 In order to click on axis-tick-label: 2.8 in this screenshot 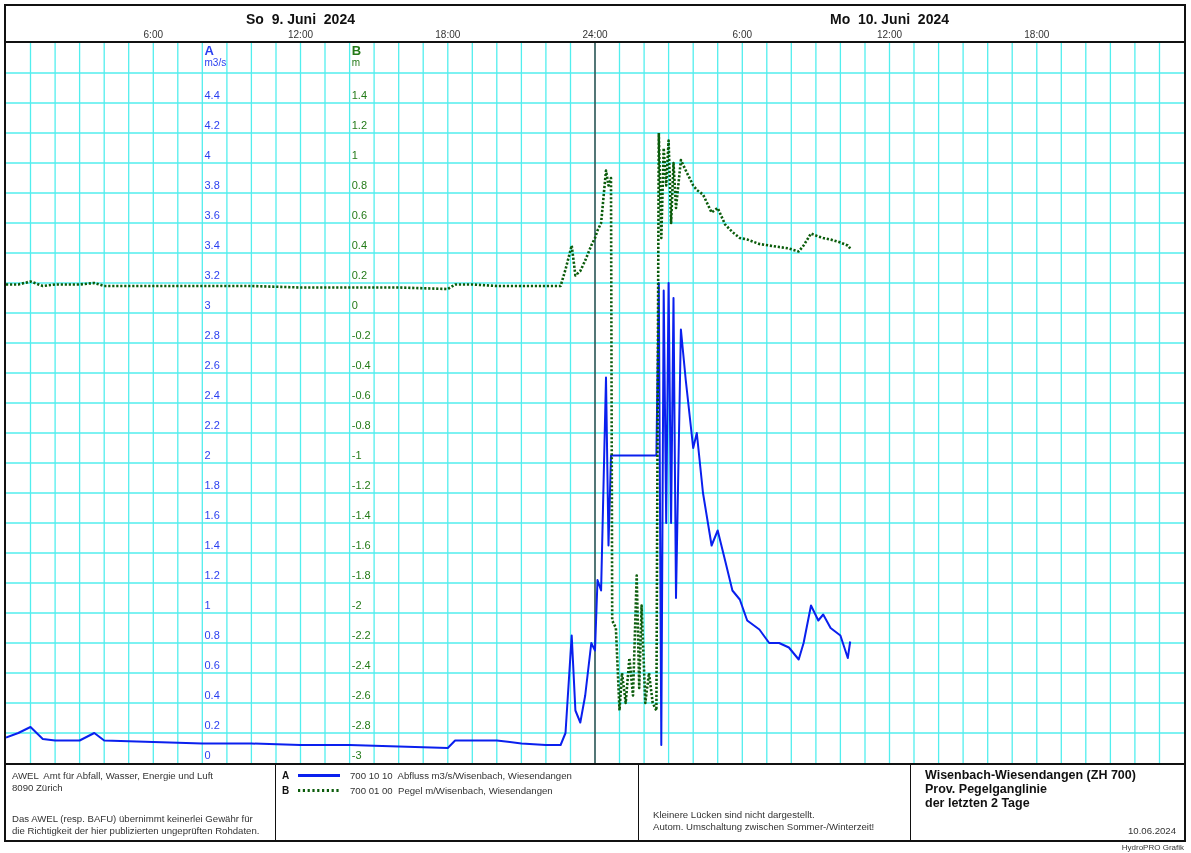, I will do `click(212, 335)`.